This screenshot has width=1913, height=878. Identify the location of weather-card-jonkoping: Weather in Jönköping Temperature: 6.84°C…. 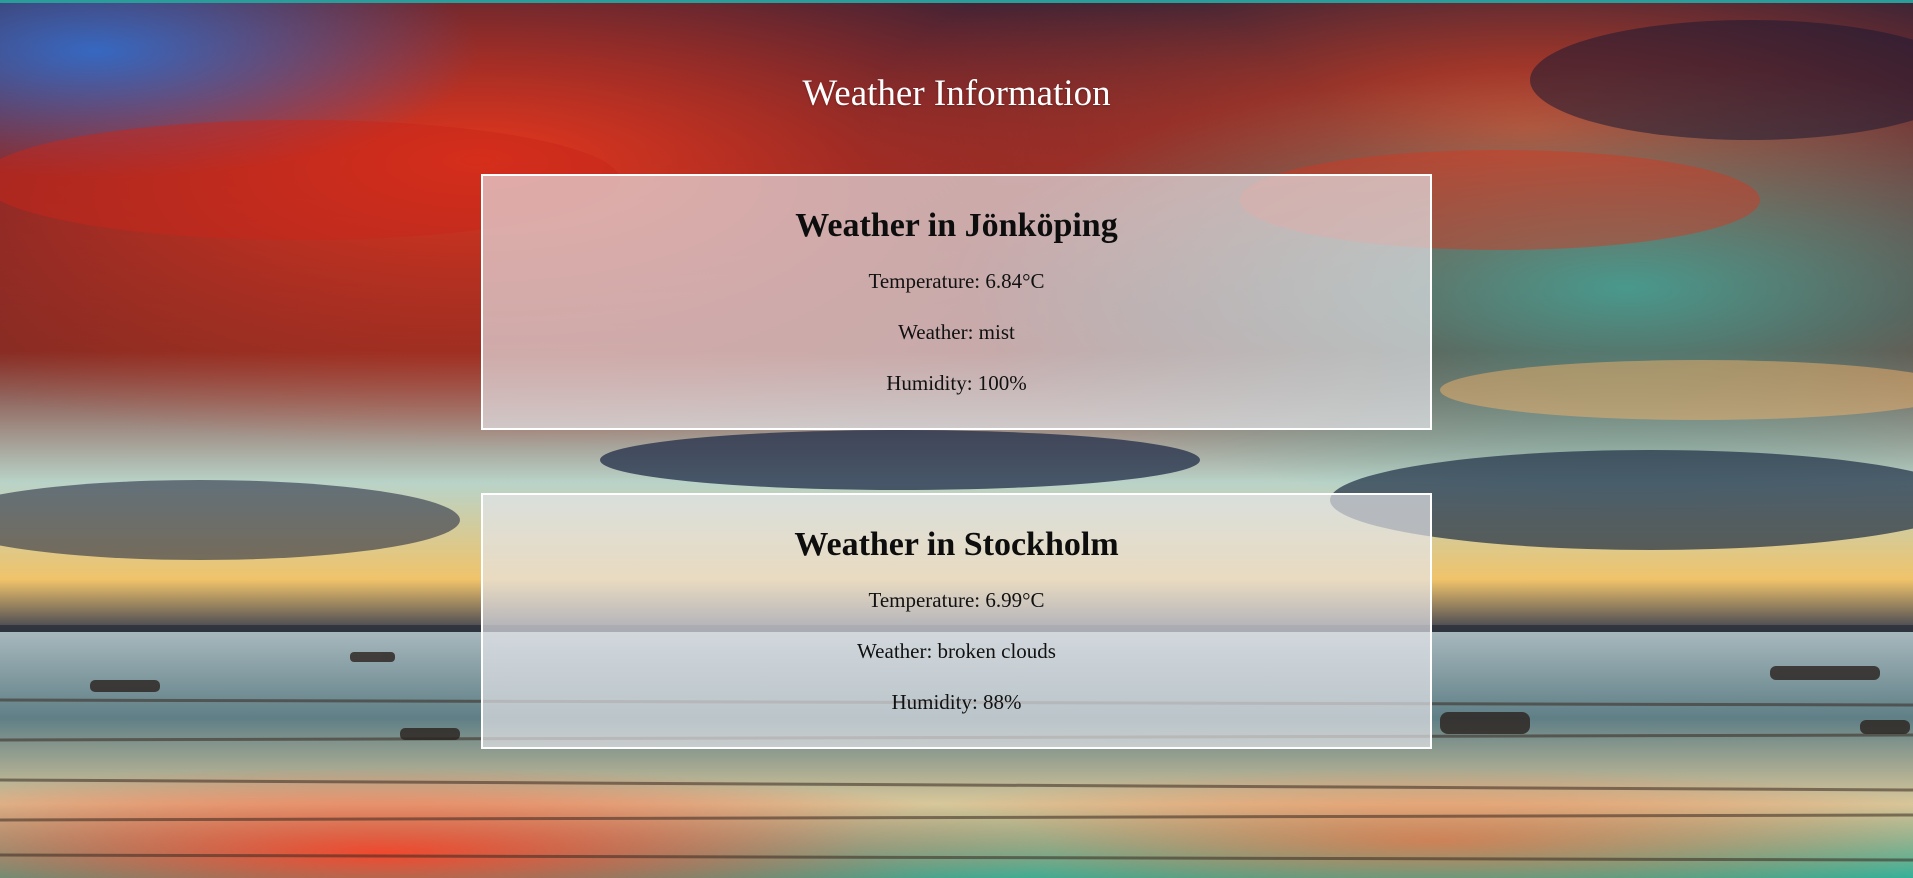
(956, 302).